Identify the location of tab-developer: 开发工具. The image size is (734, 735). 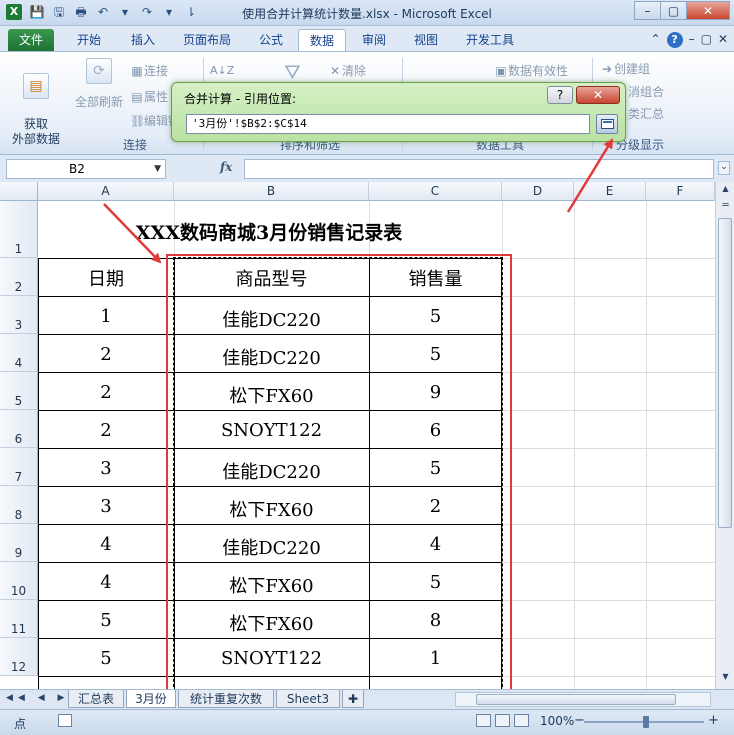
(490, 40).